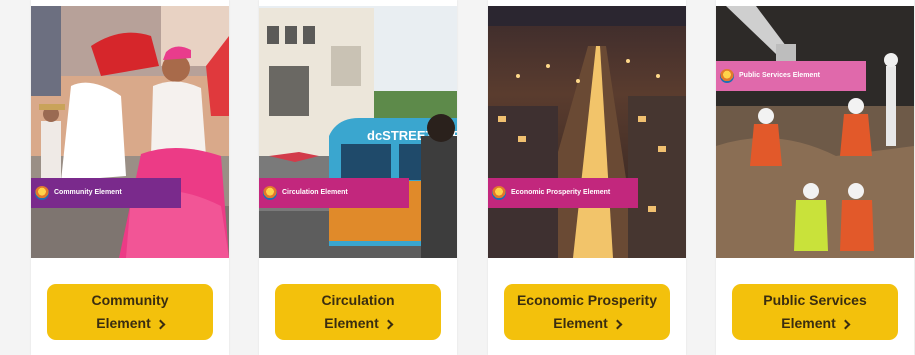 This screenshot has width=915, height=355. What do you see at coordinates (358, 312) in the screenshot?
I see `circulation-element-button: Circulation Element` at bounding box center [358, 312].